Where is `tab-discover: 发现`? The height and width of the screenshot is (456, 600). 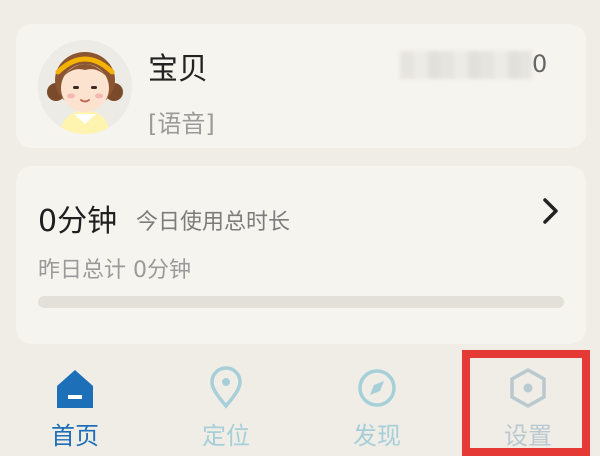
tab-discover: 发现 is located at coordinates (377, 401).